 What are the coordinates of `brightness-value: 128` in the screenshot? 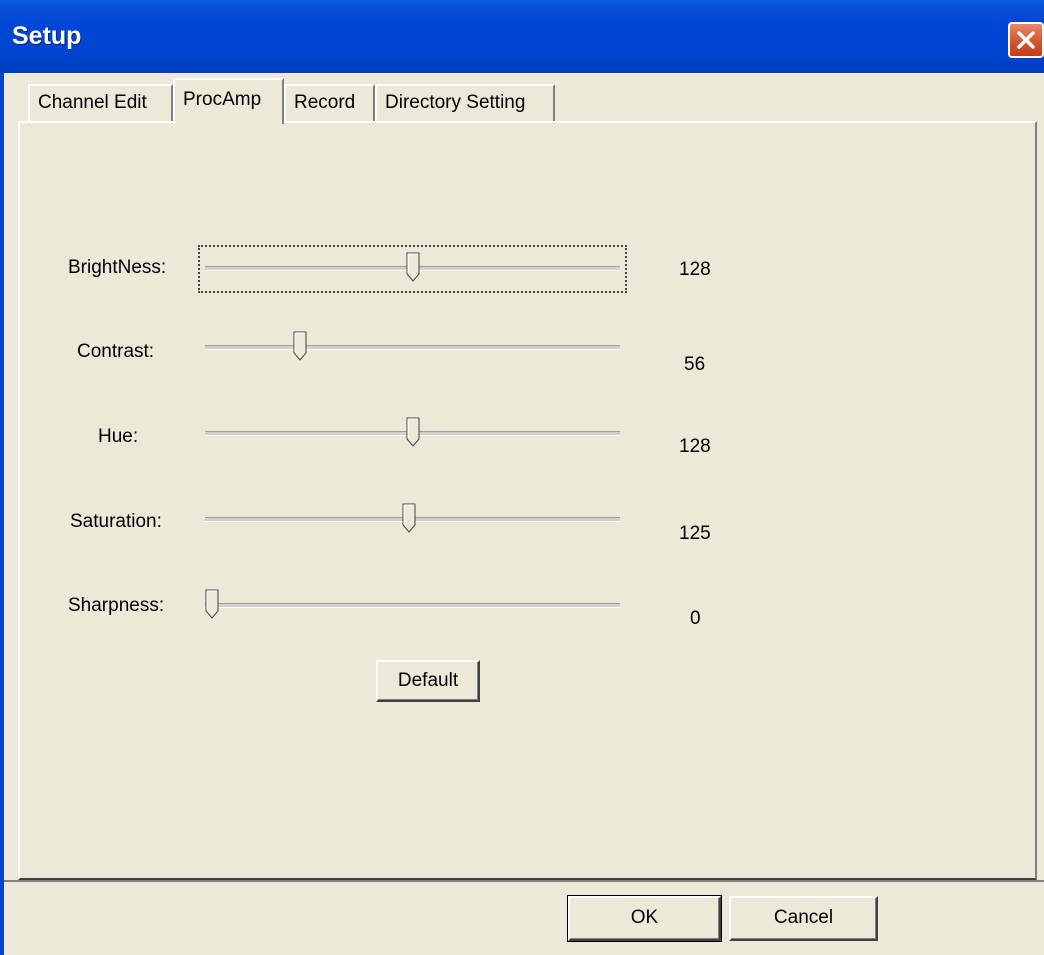 It's located at (695, 269).